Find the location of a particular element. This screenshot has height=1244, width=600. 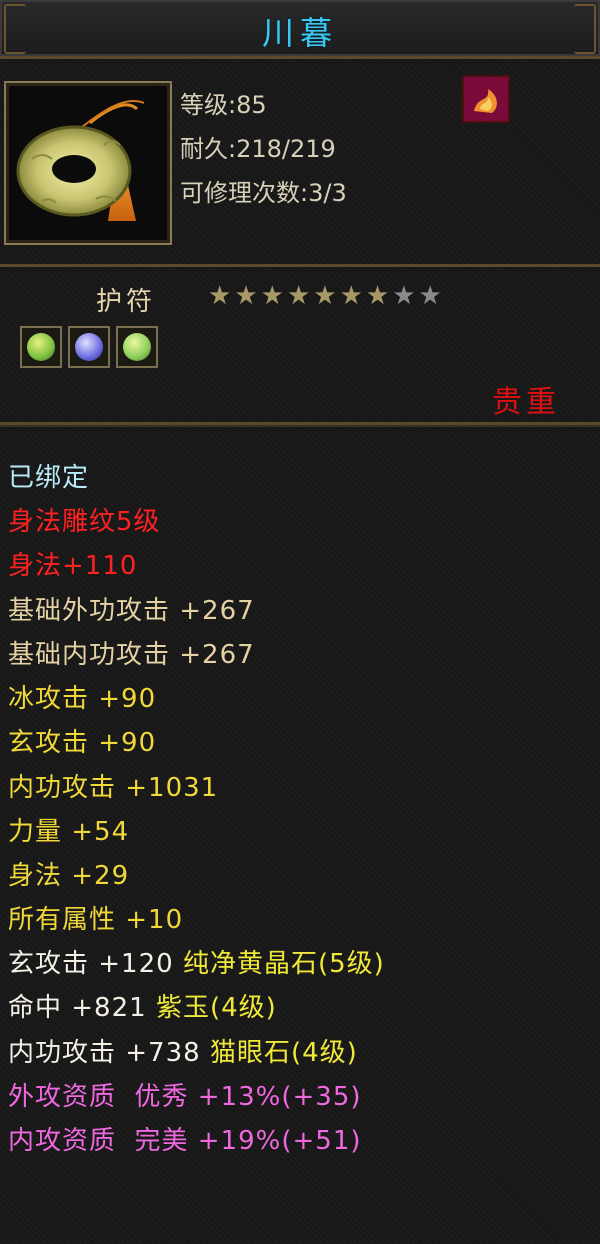

item-image-frame is located at coordinates (88, 163).